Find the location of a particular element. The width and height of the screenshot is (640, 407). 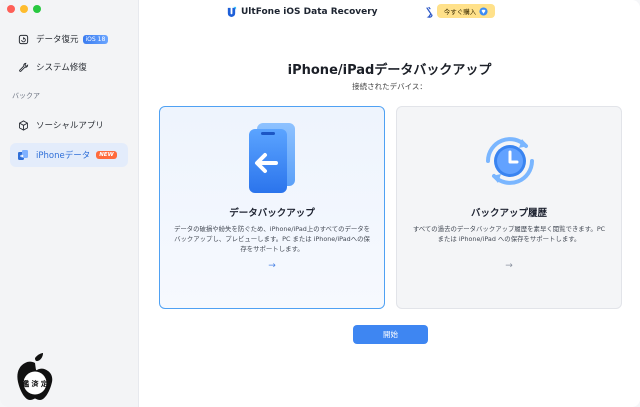

sidebar-item-social-apps: ソーシャルアプリ is located at coordinates (69, 125).